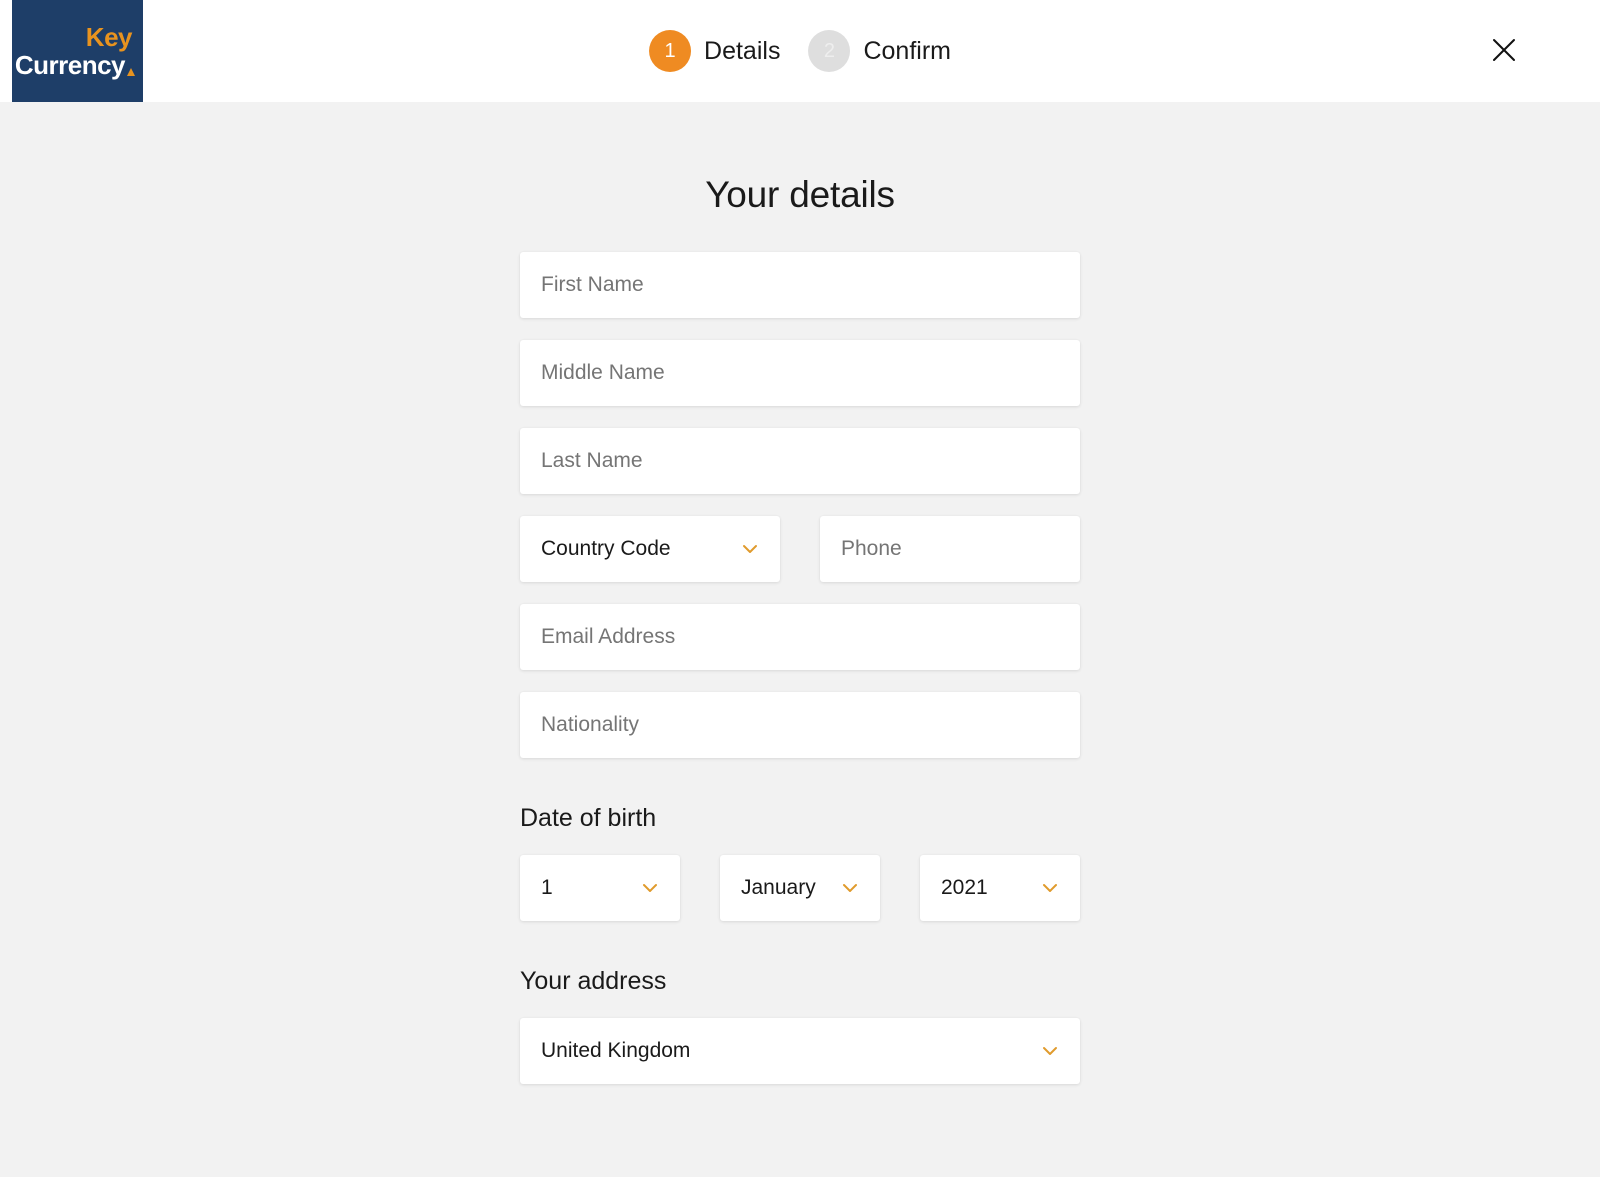  I want to click on phone-row: Country Code Phone, so click(800, 549).